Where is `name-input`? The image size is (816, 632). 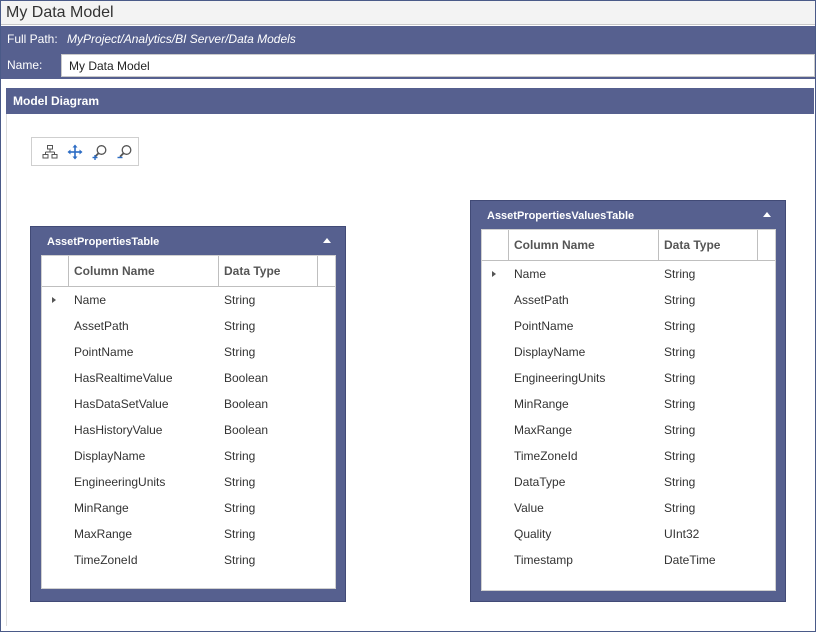
name-input is located at coordinates (438, 65).